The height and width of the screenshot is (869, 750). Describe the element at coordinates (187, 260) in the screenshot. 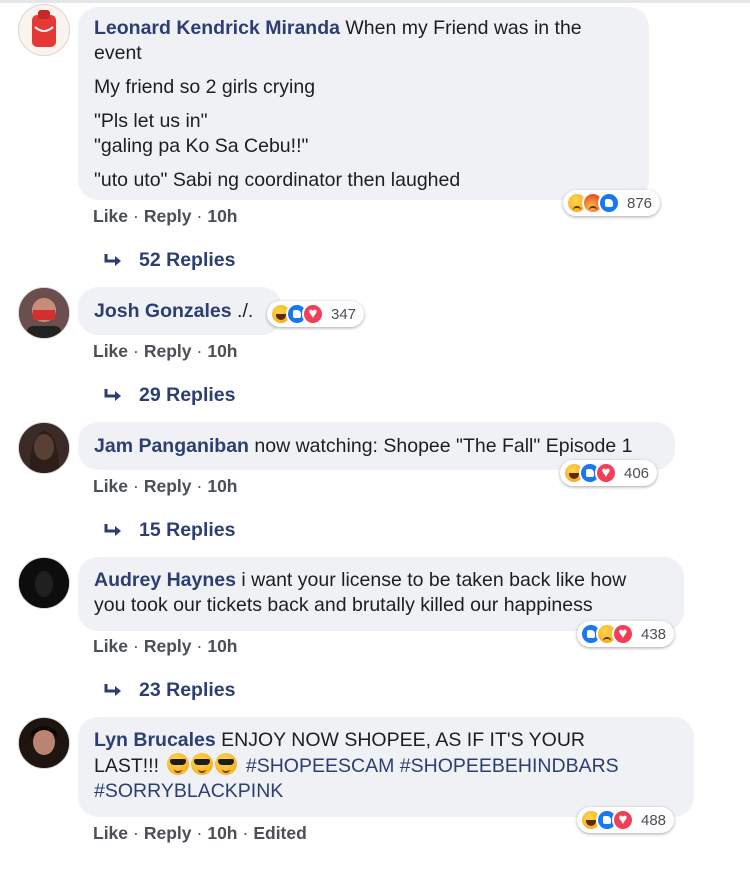

I see `replies-label: 52 Replies` at that location.